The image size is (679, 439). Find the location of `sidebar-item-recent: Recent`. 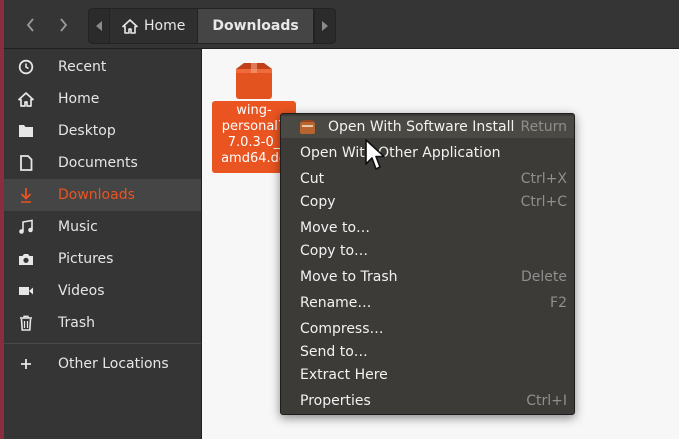

sidebar-item-recent: Recent is located at coordinates (102, 67).